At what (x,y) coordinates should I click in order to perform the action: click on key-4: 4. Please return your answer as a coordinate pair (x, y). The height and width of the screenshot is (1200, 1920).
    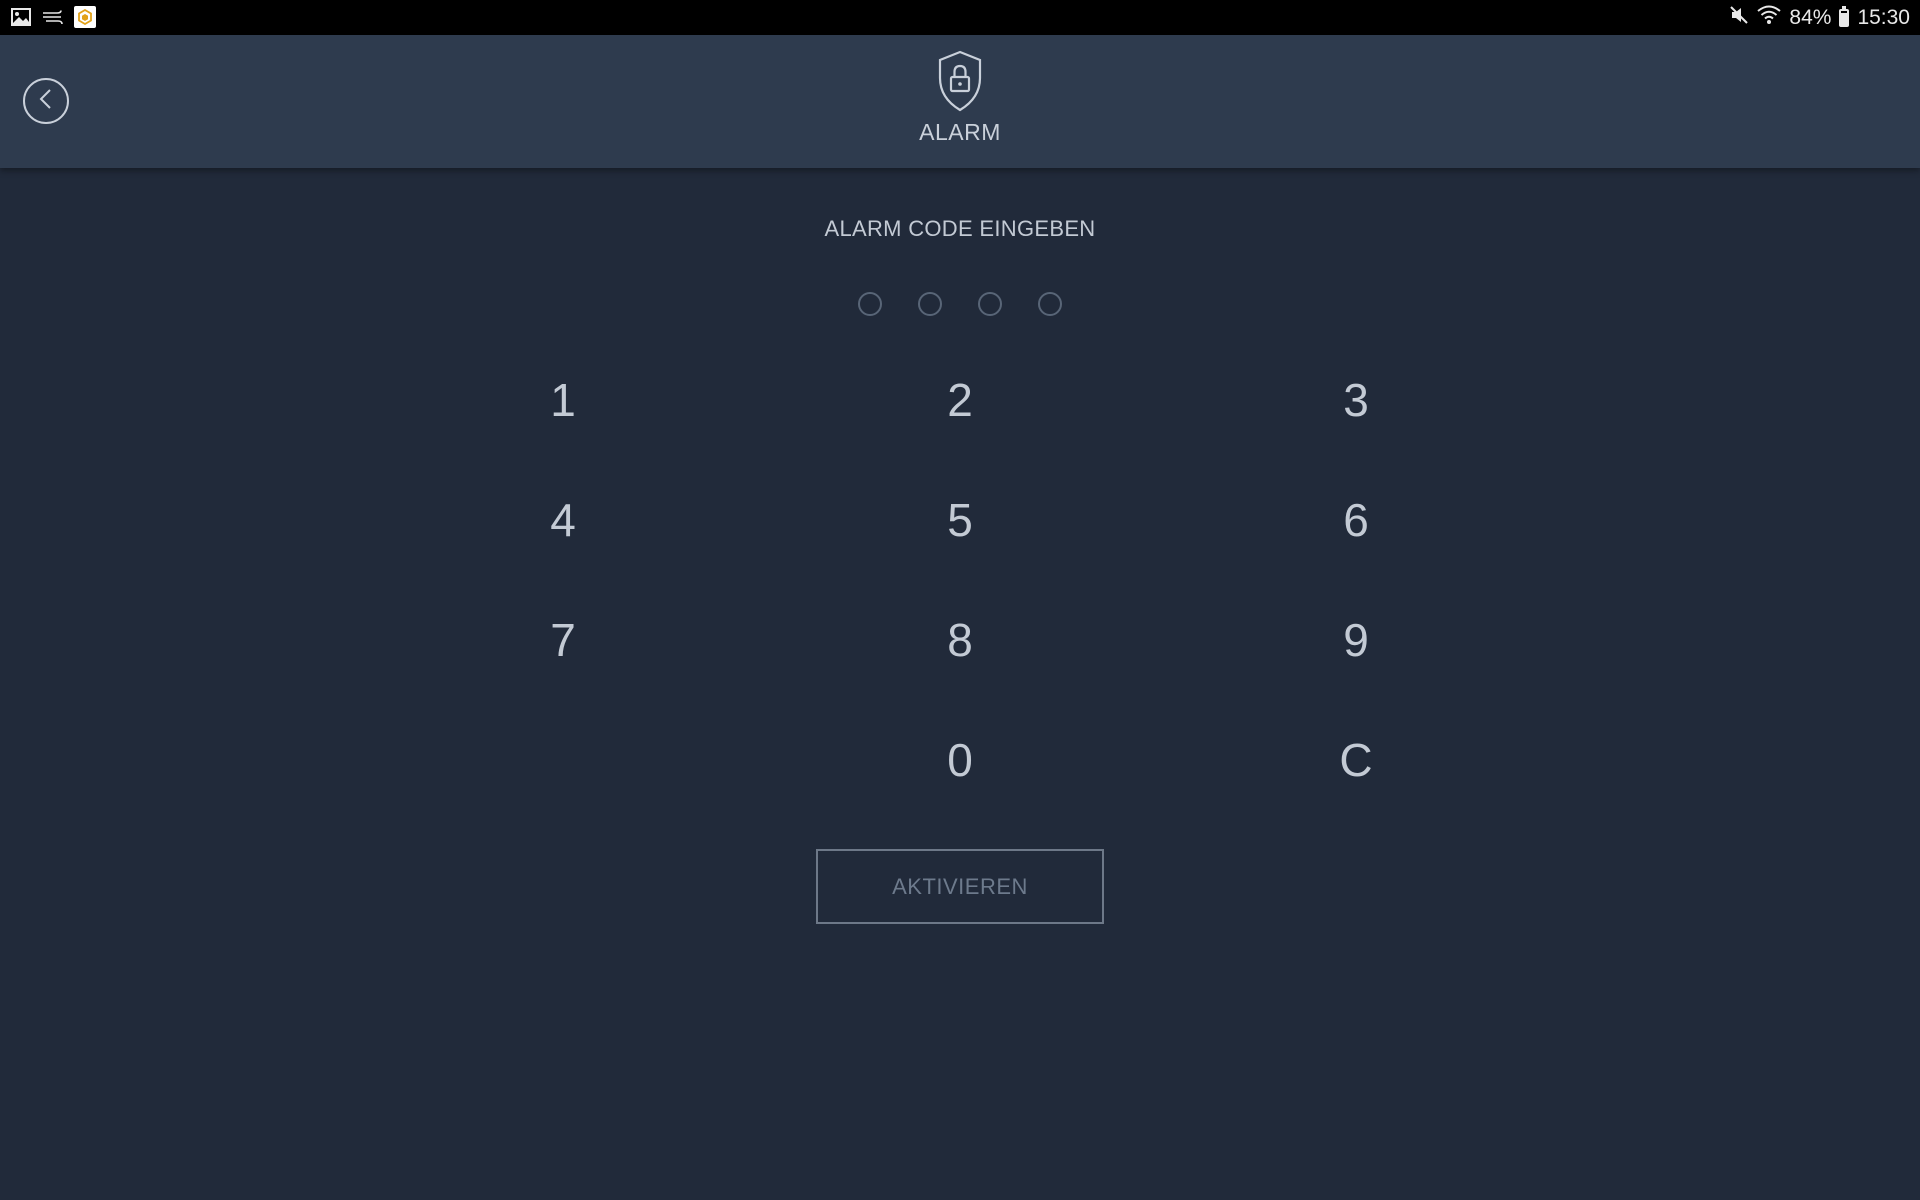
    Looking at the image, I should click on (563, 520).